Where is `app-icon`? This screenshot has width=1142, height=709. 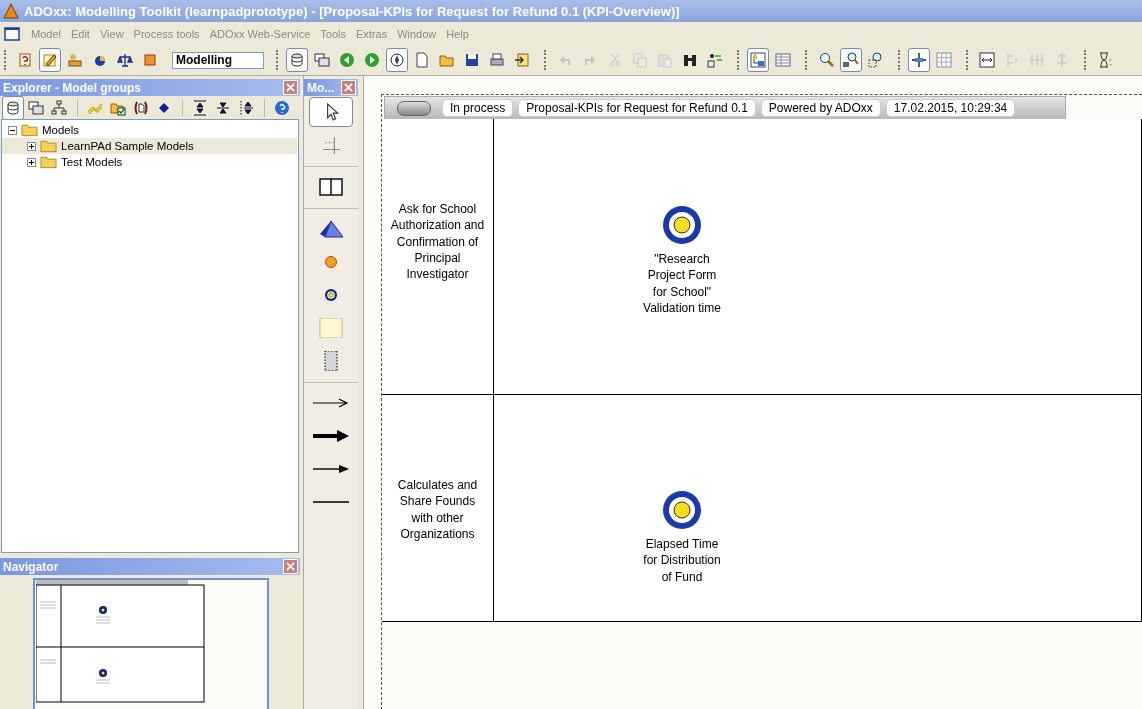 app-icon is located at coordinates (11, 11).